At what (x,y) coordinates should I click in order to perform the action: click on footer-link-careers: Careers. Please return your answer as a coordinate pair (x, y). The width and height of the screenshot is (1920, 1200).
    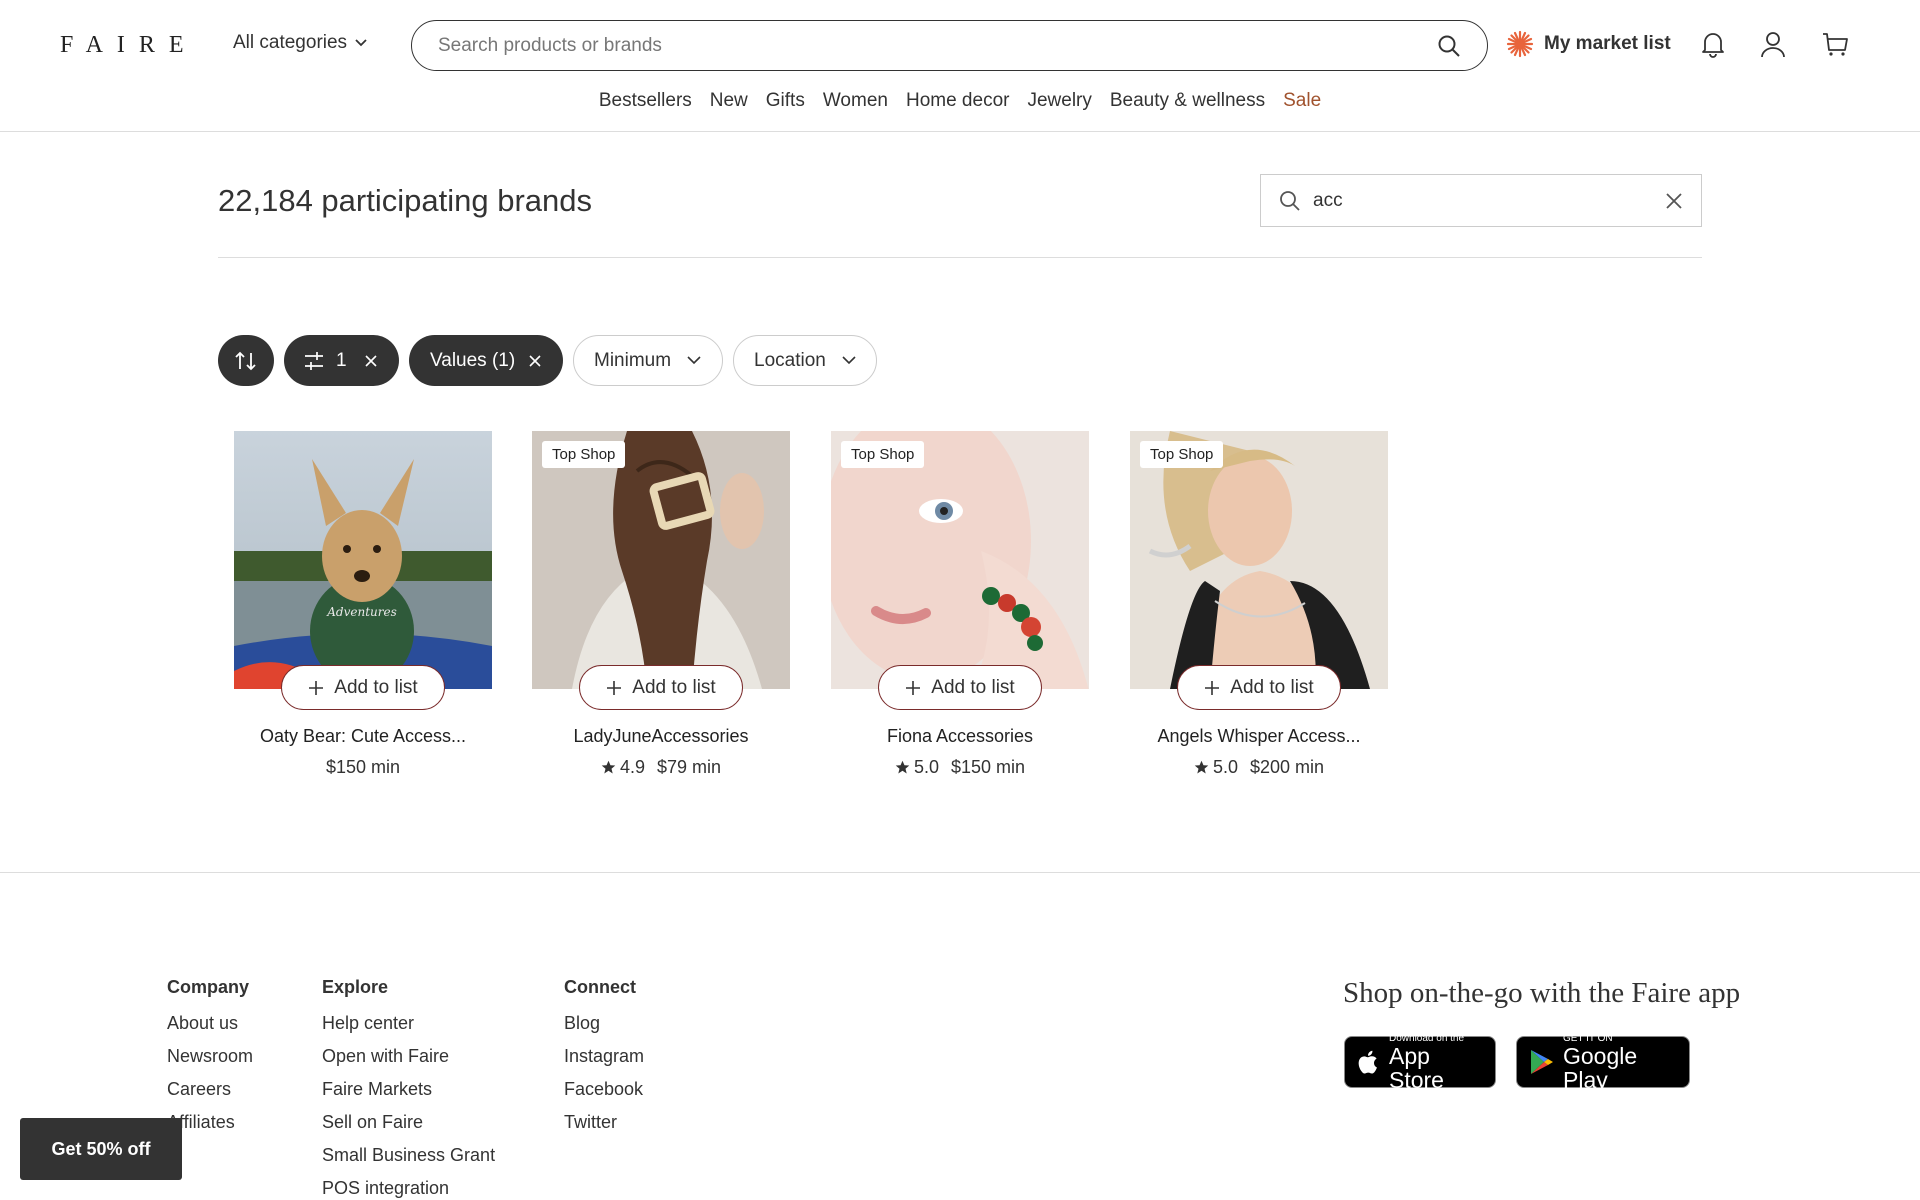
    Looking at the image, I should click on (210, 1089).